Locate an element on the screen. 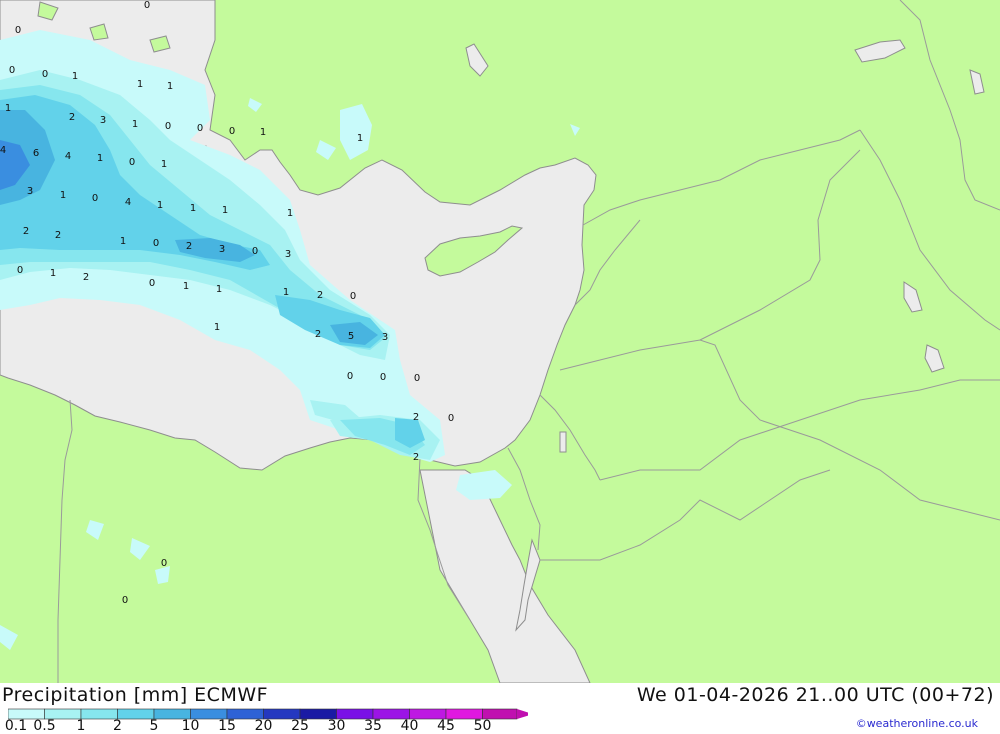  color-scale-label: 40 is located at coordinates (409, 726).